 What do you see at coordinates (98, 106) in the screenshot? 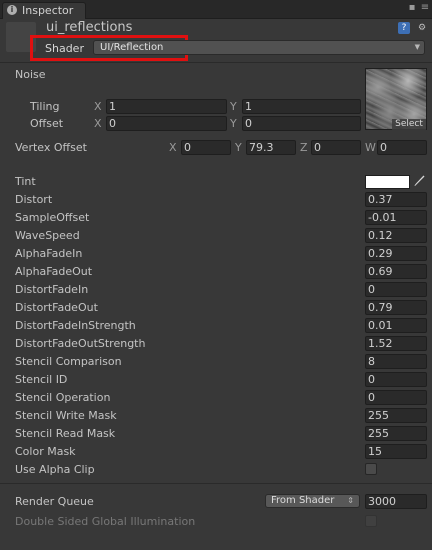
I see `tiling-x-axis-label: X` at bounding box center [98, 106].